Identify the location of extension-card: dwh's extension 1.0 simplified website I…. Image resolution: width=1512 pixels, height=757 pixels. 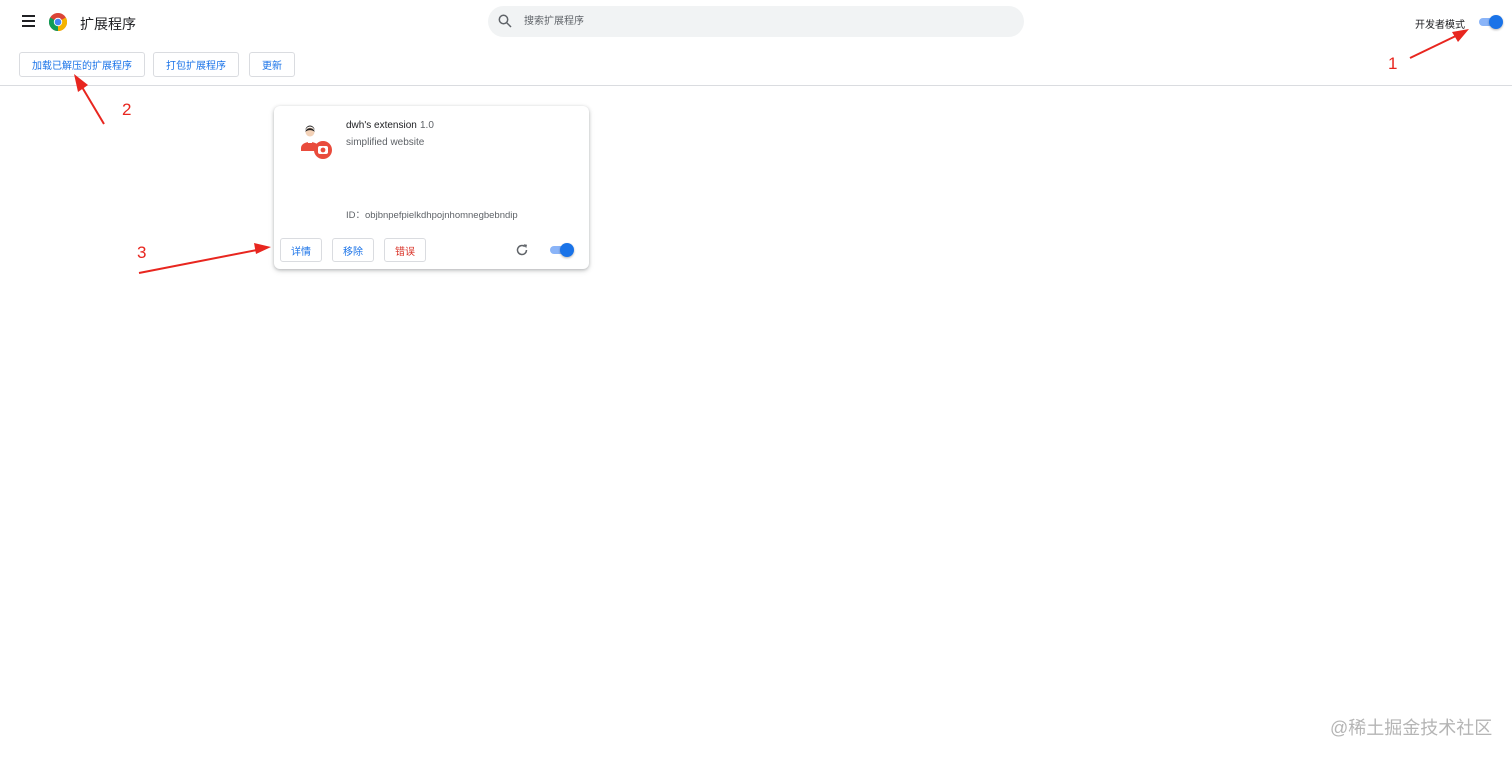
(431, 187).